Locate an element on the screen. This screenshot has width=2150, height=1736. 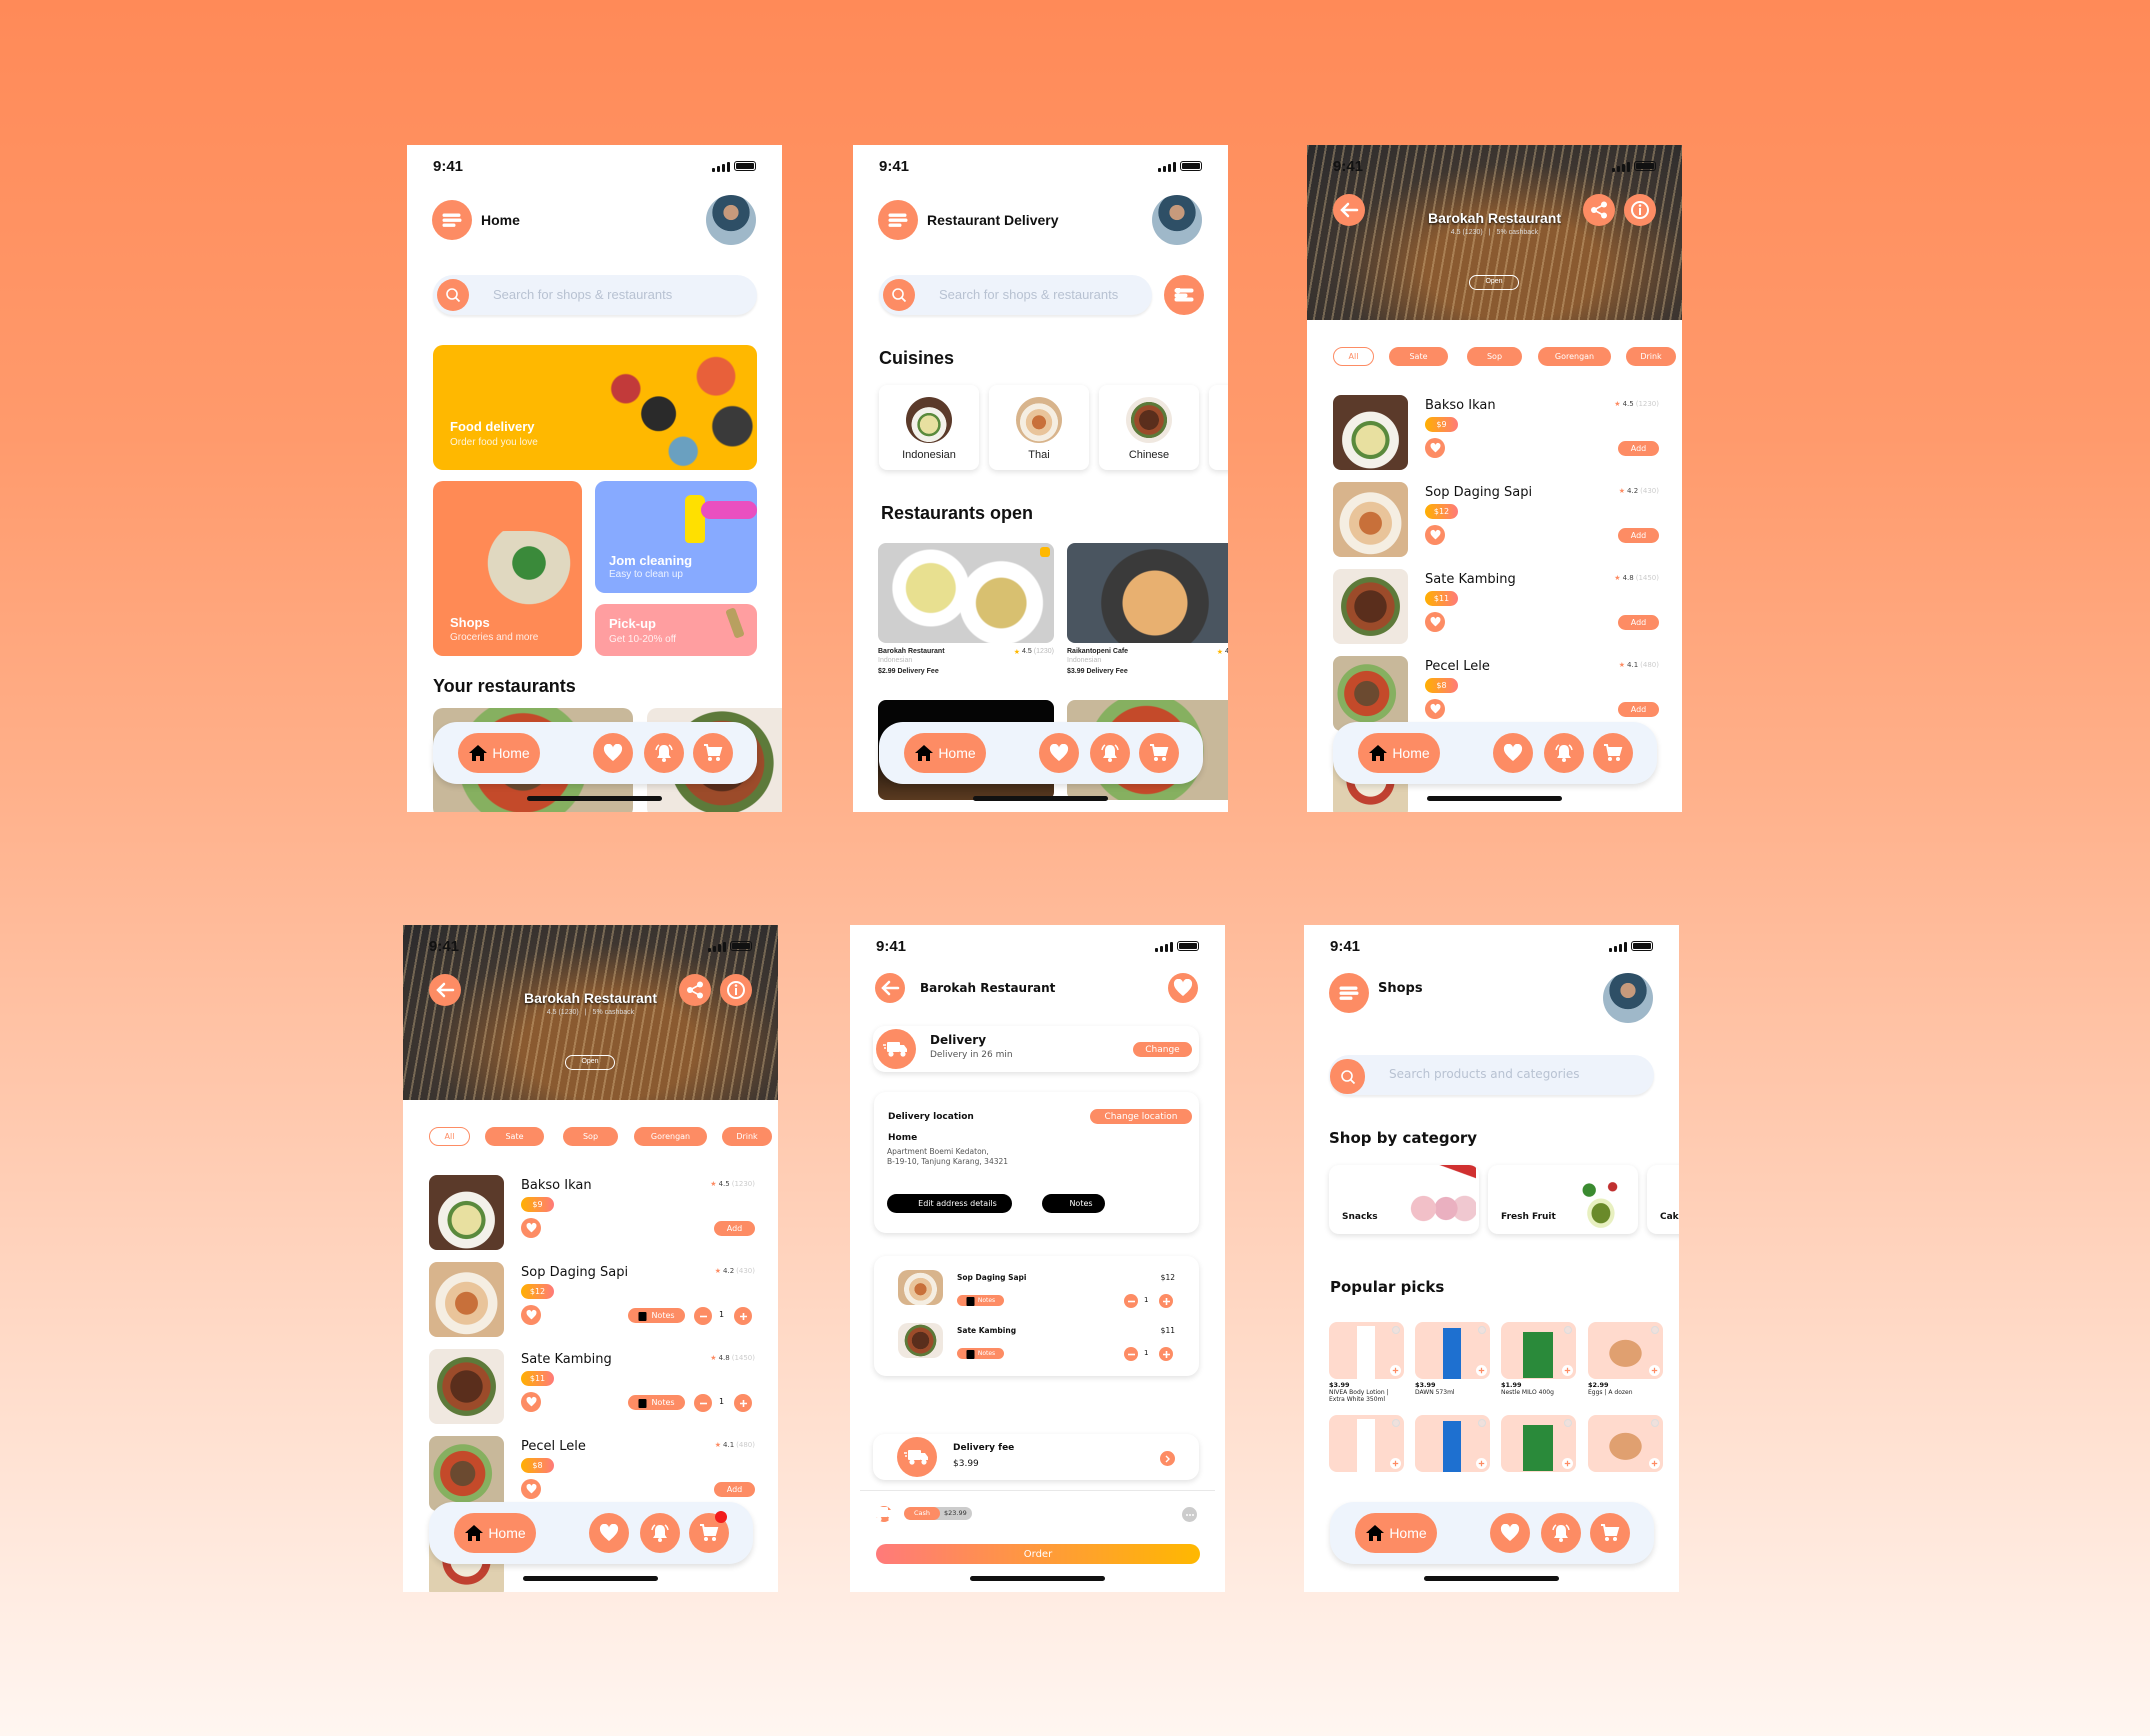
category-card: Fresh Fruit is located at coordinates (1563, 1199).